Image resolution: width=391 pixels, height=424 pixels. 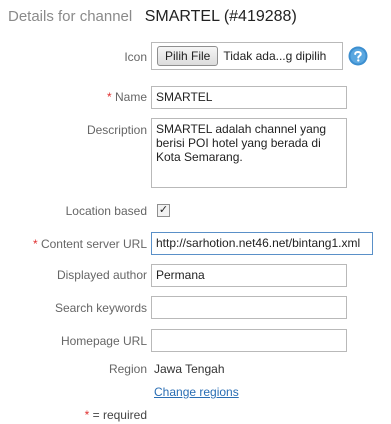 I want to click on description-label: Description, so click(x=116, y=130).